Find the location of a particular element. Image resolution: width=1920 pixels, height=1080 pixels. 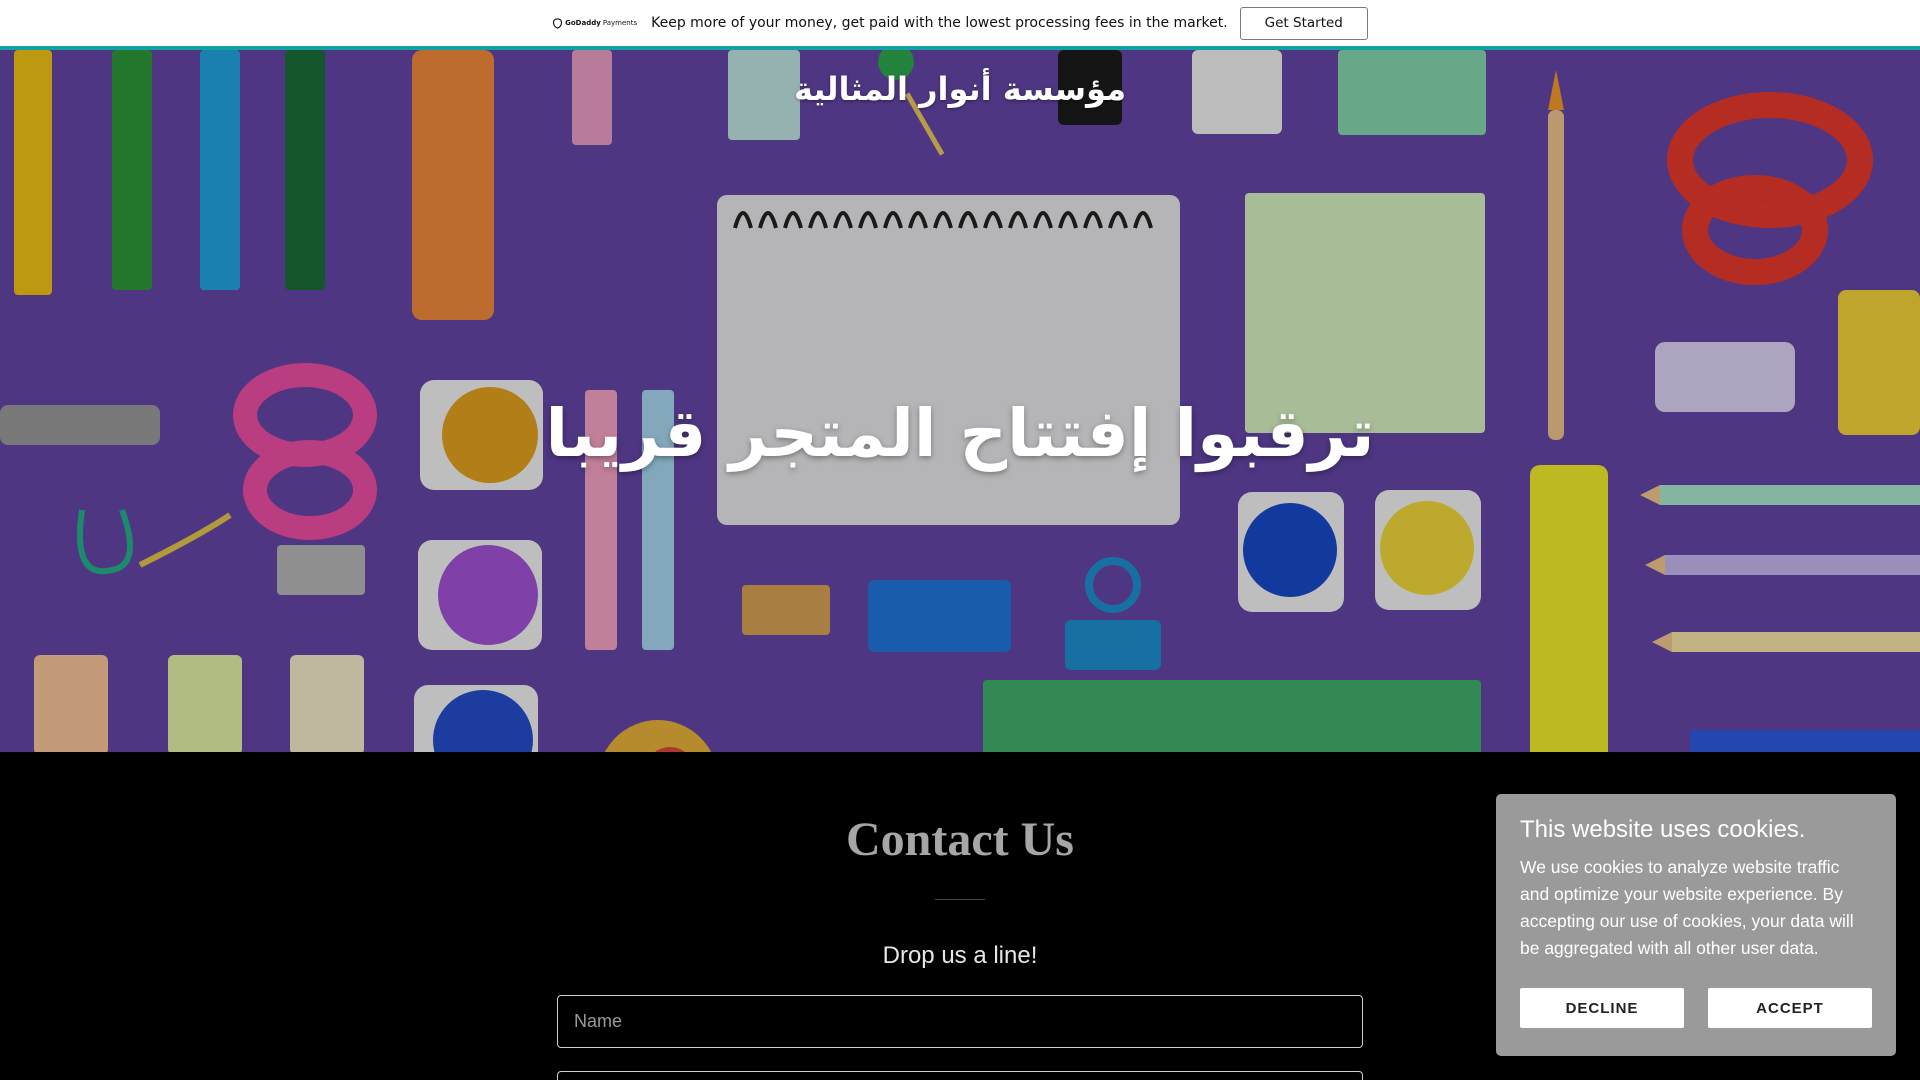

email-input is located at coordinates (960, 1075).